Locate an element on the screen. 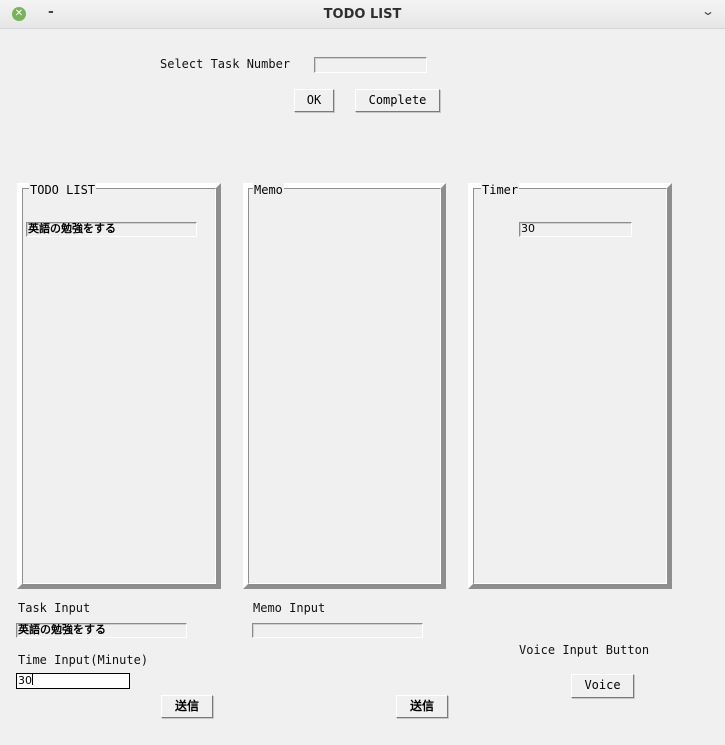 This screenshot has width=725, height=745. task-send-button: 送信 is located at coordinates (187, 706).